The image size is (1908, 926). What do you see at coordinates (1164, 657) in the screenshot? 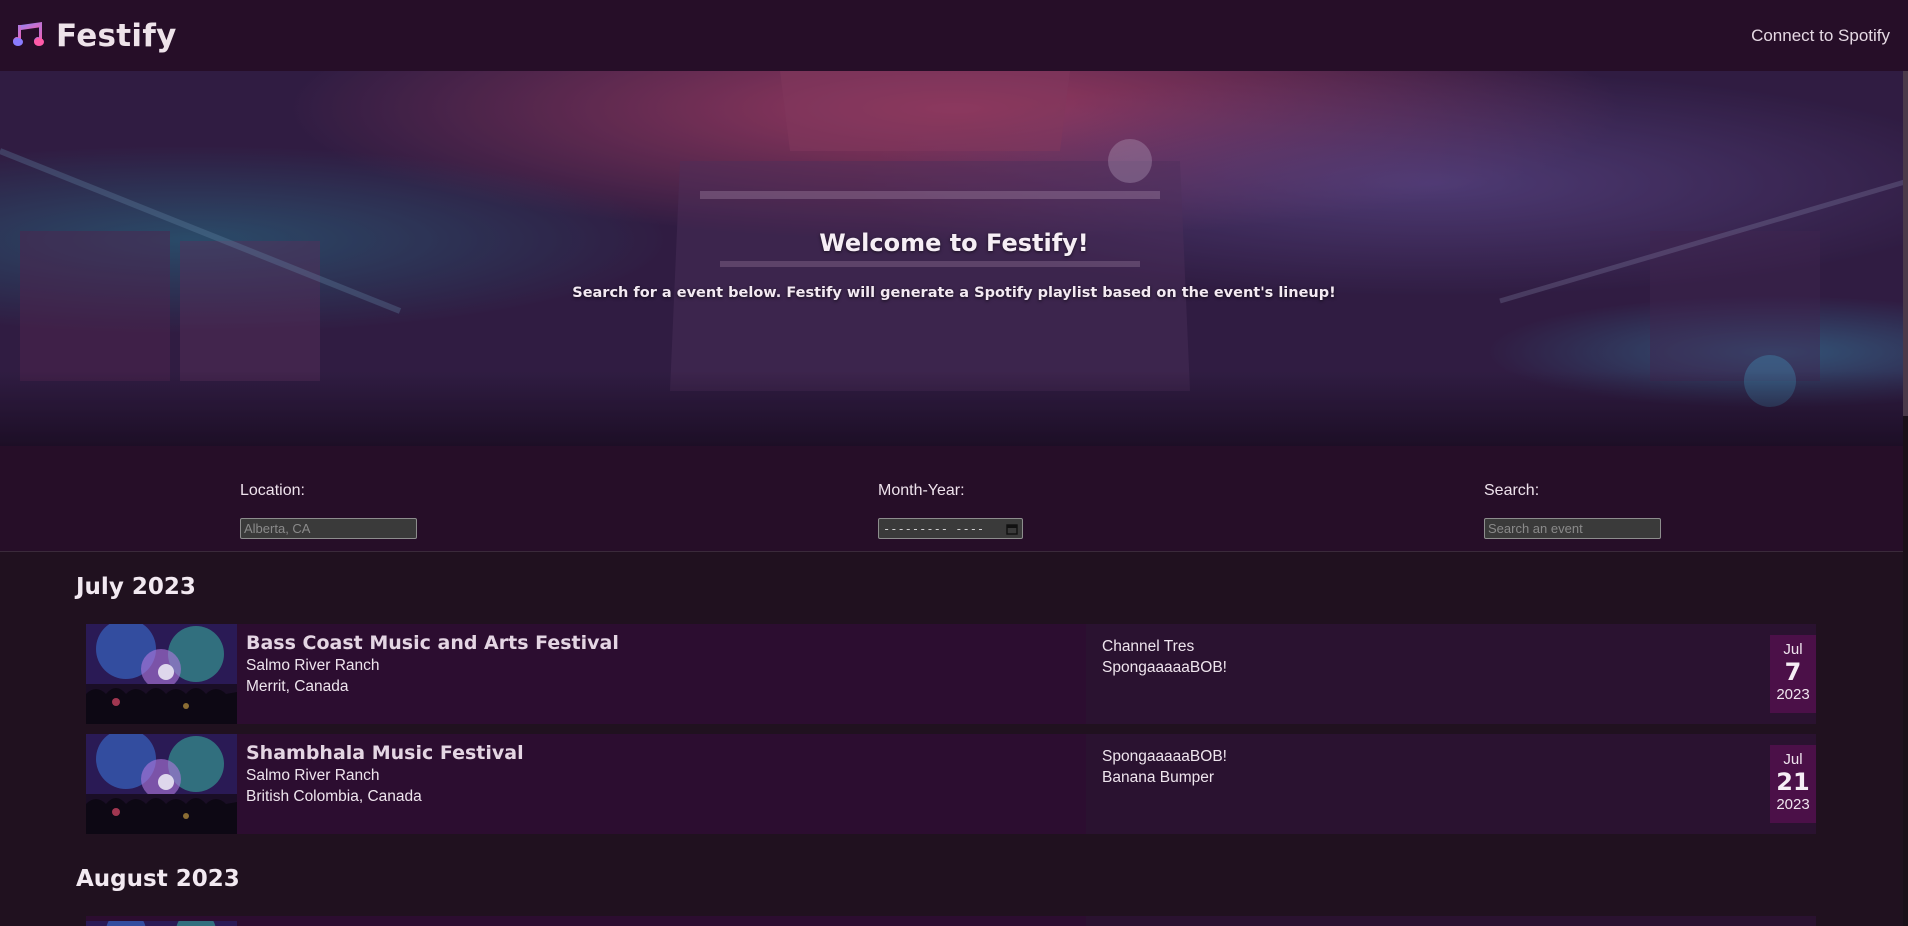
I see `event-lineup: Channel Tres SpongaaaaaBOB!` at bounding box center [1164, 657].